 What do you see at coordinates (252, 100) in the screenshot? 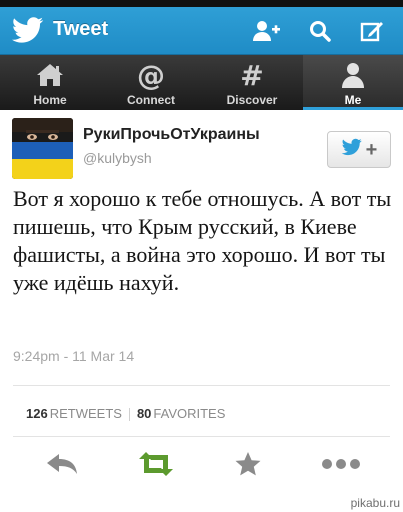
I see `tab-label: Discover` at bounding box center [252, 100].